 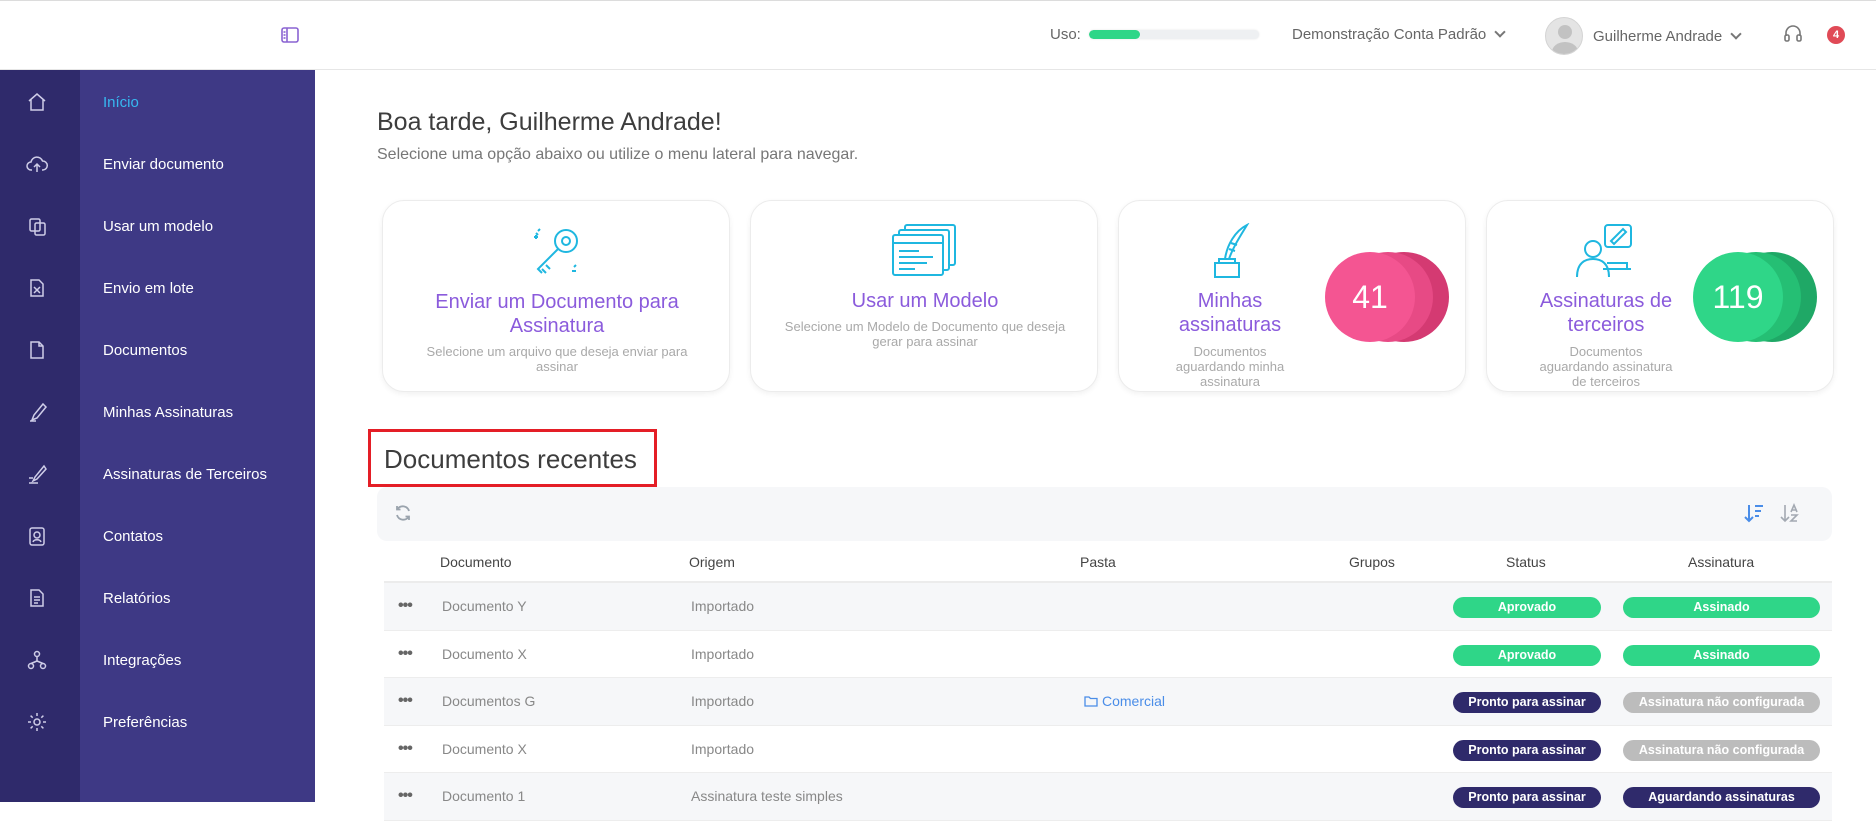 What do you see at coordinates (1372, 562) in the screenshot?
I see `column-header-grupos: Grupos` at bounding box center [1372, 562].